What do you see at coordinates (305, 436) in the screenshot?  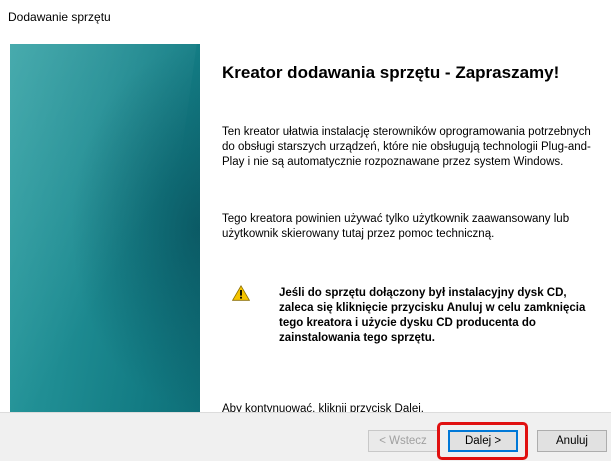 I see `button-bar` at bounding box center [305, 436].